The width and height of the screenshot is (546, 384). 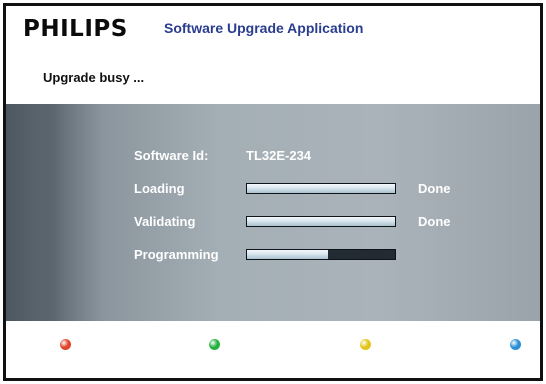 I want to click on loading-progress-fill, so click(x=321, y=188).